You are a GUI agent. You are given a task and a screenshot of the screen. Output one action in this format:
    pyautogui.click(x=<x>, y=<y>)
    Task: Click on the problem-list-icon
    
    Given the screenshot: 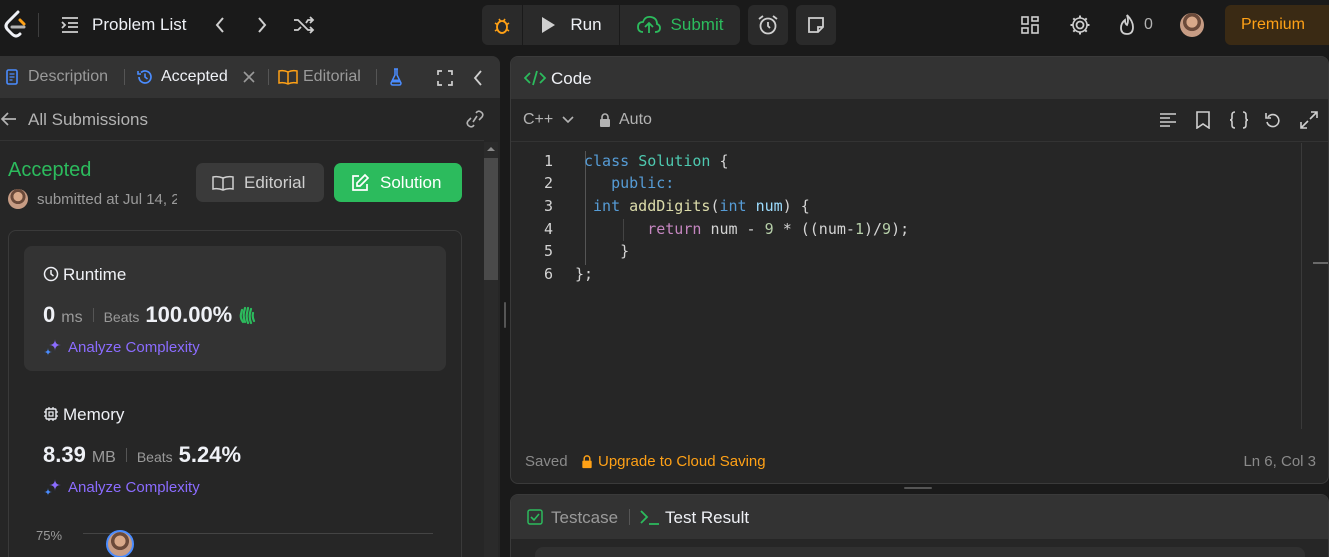 What is the action you would take?
    pyautogui.click(x=70, y=25)
    